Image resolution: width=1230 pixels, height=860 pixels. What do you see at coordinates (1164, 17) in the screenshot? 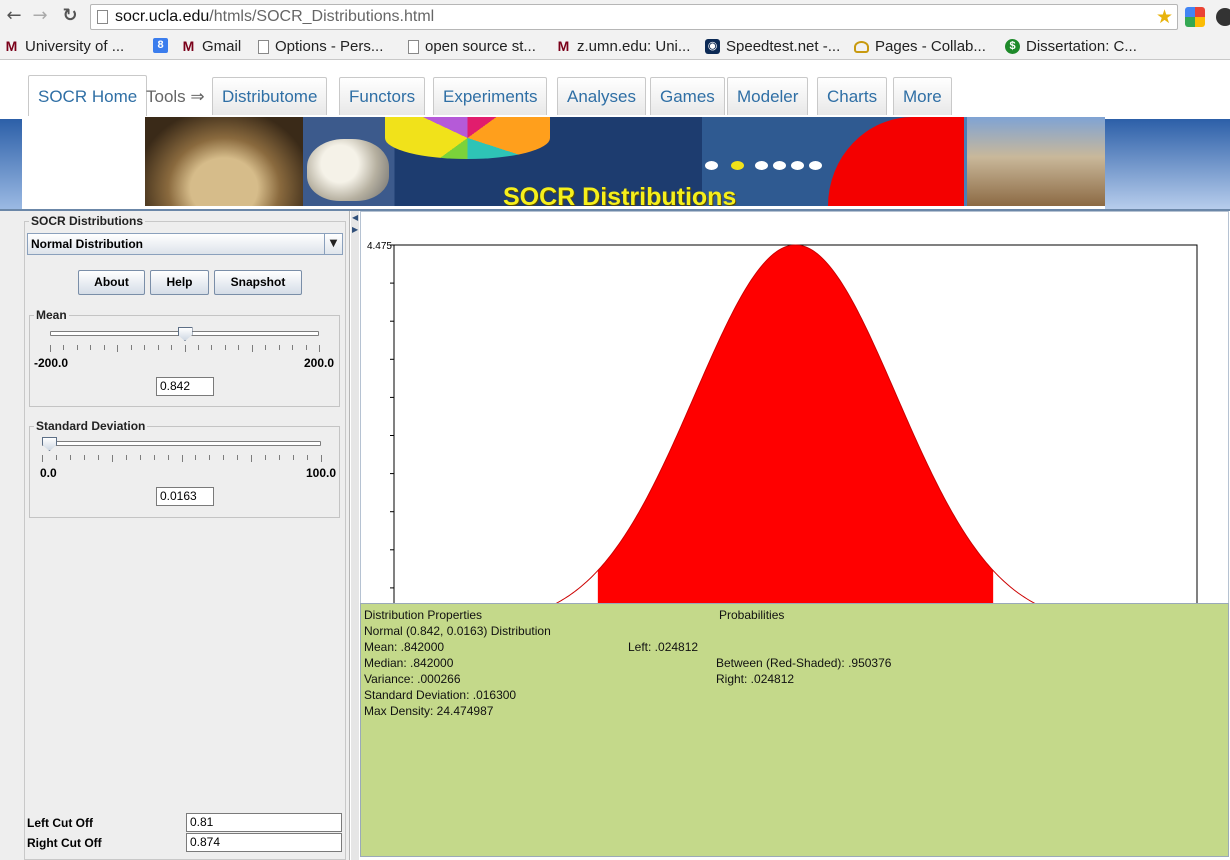
I see `bookmark-star-icon: ★` at bounding box center [1164, 17].